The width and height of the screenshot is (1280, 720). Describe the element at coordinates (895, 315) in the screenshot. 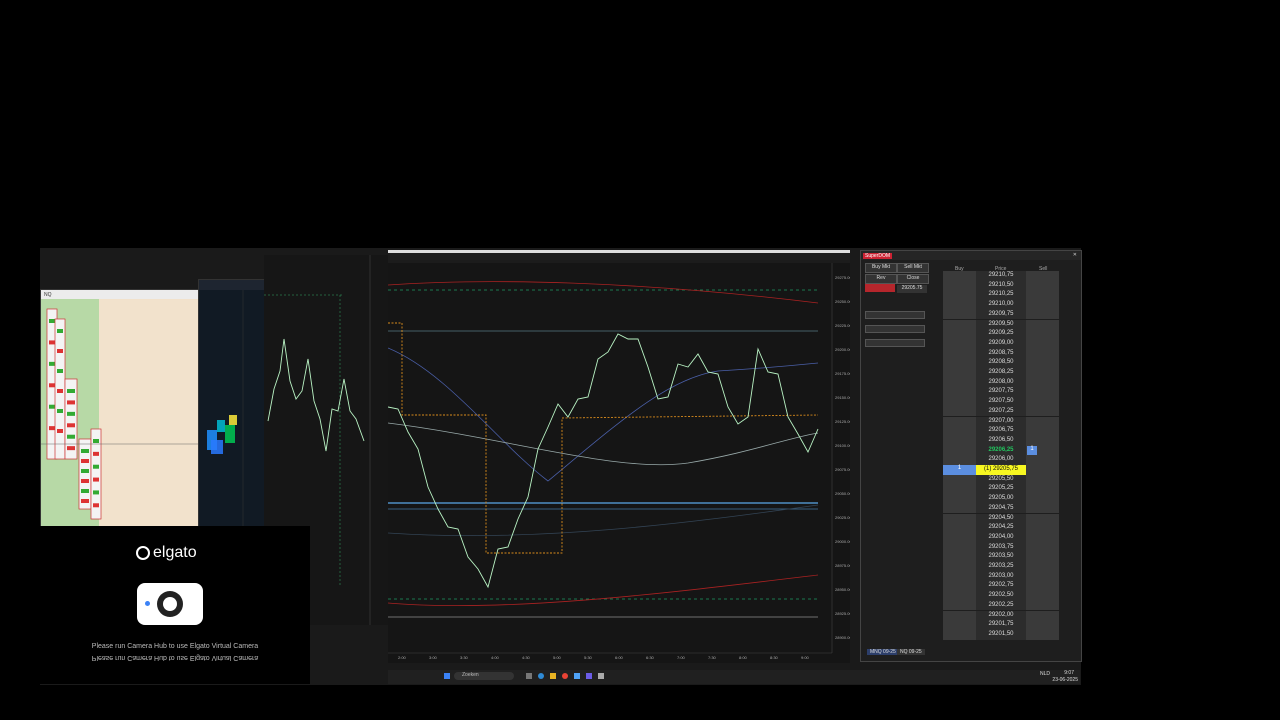

I see `instrument-select` at that location.